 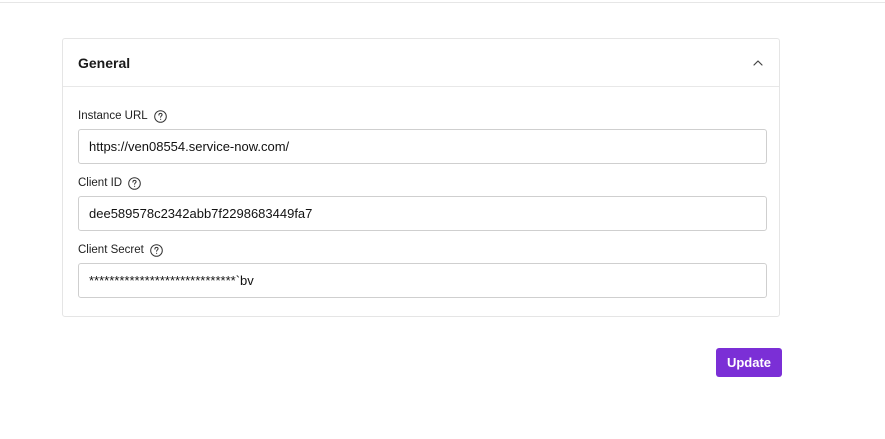 What do you see at coordinates (422, 146) in the screenshot?
I see `instance-url-input` at bounding box center [422, 146].